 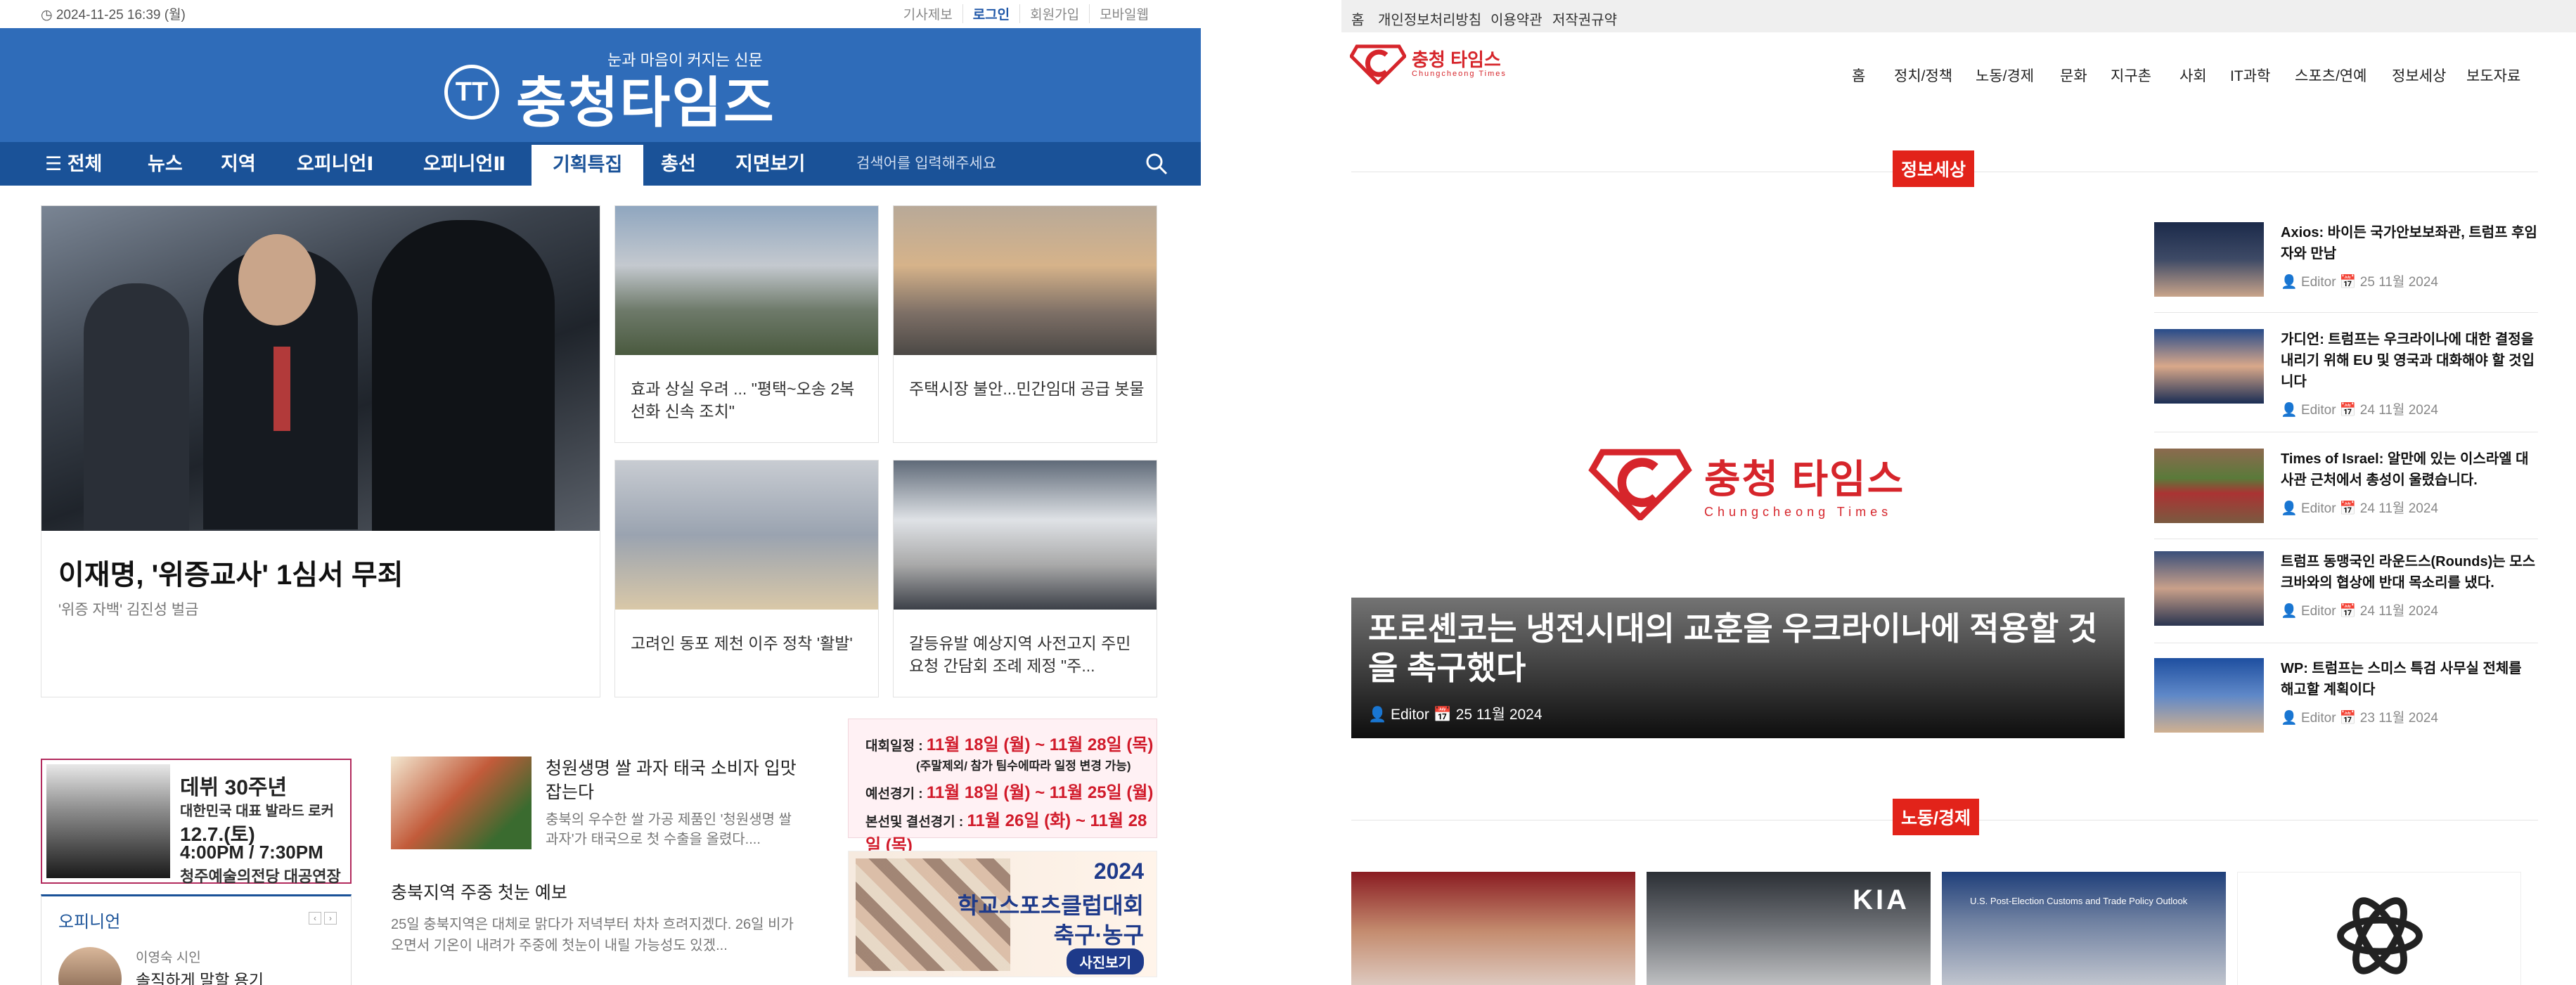 I want to click on right-topbar: 홈 개인정보처리방침 이용약관 저작권규약, so click(x=1958, y=16).